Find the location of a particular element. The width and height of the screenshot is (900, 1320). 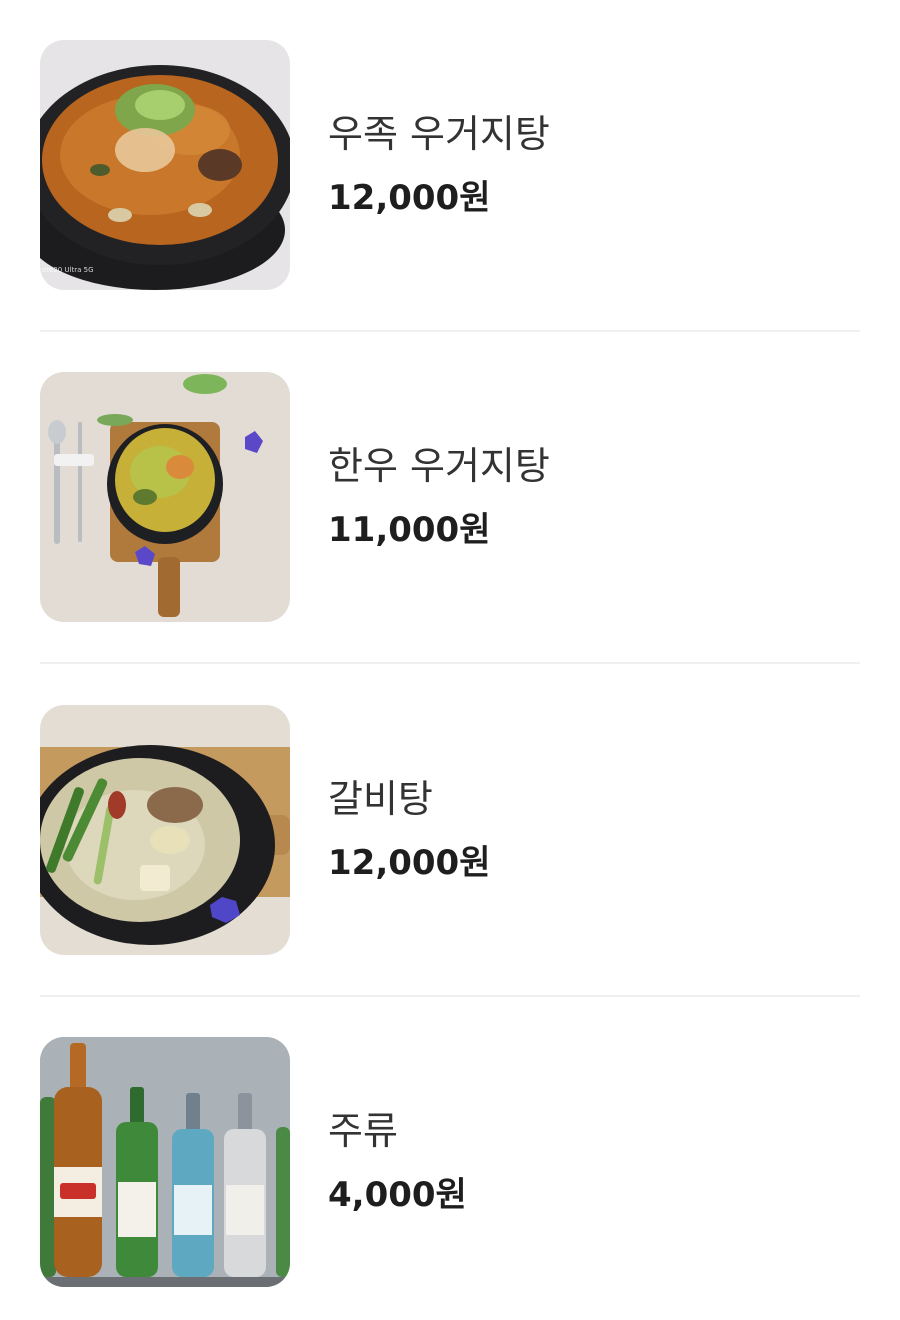

ujok-ugeoji-tang-image is located at coordinates (165, 165).